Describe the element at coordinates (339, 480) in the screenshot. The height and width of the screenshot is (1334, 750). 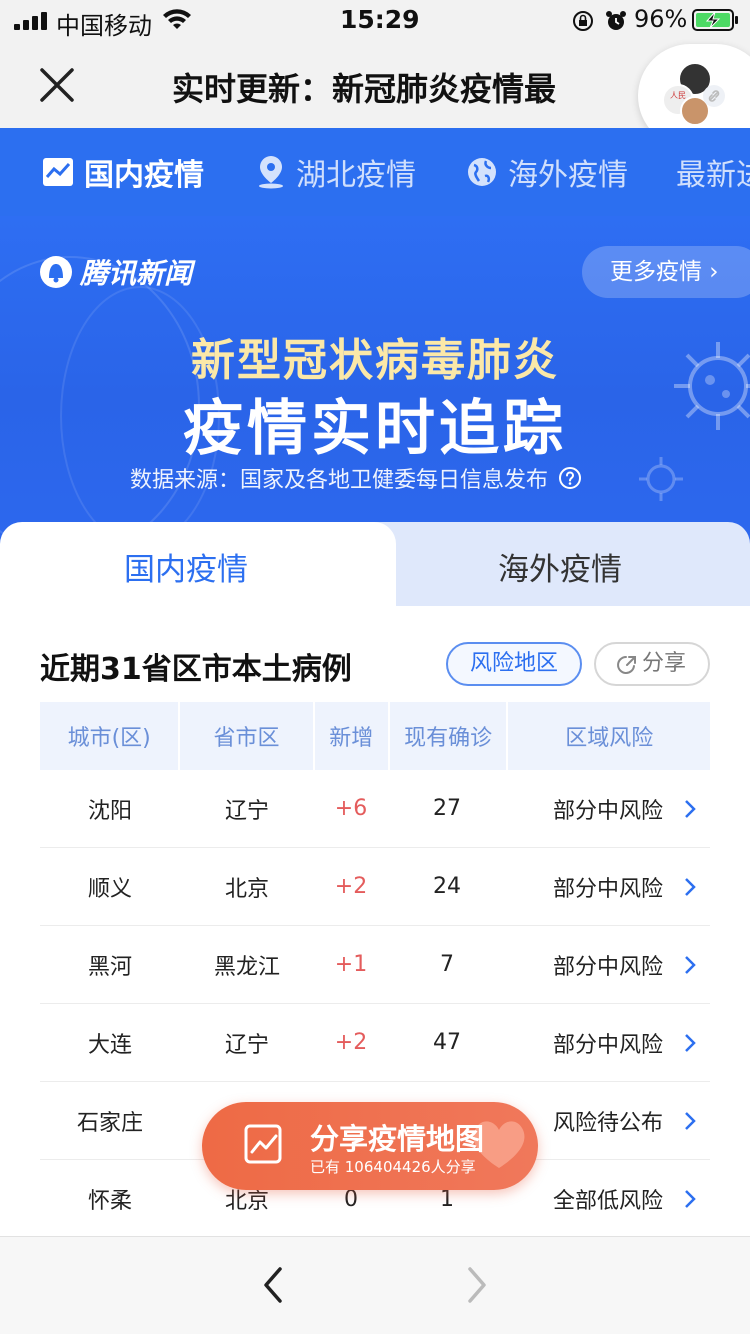
I see `data-source-text: 数据来源：国家及各地卫健委每日信息发布` at that location.